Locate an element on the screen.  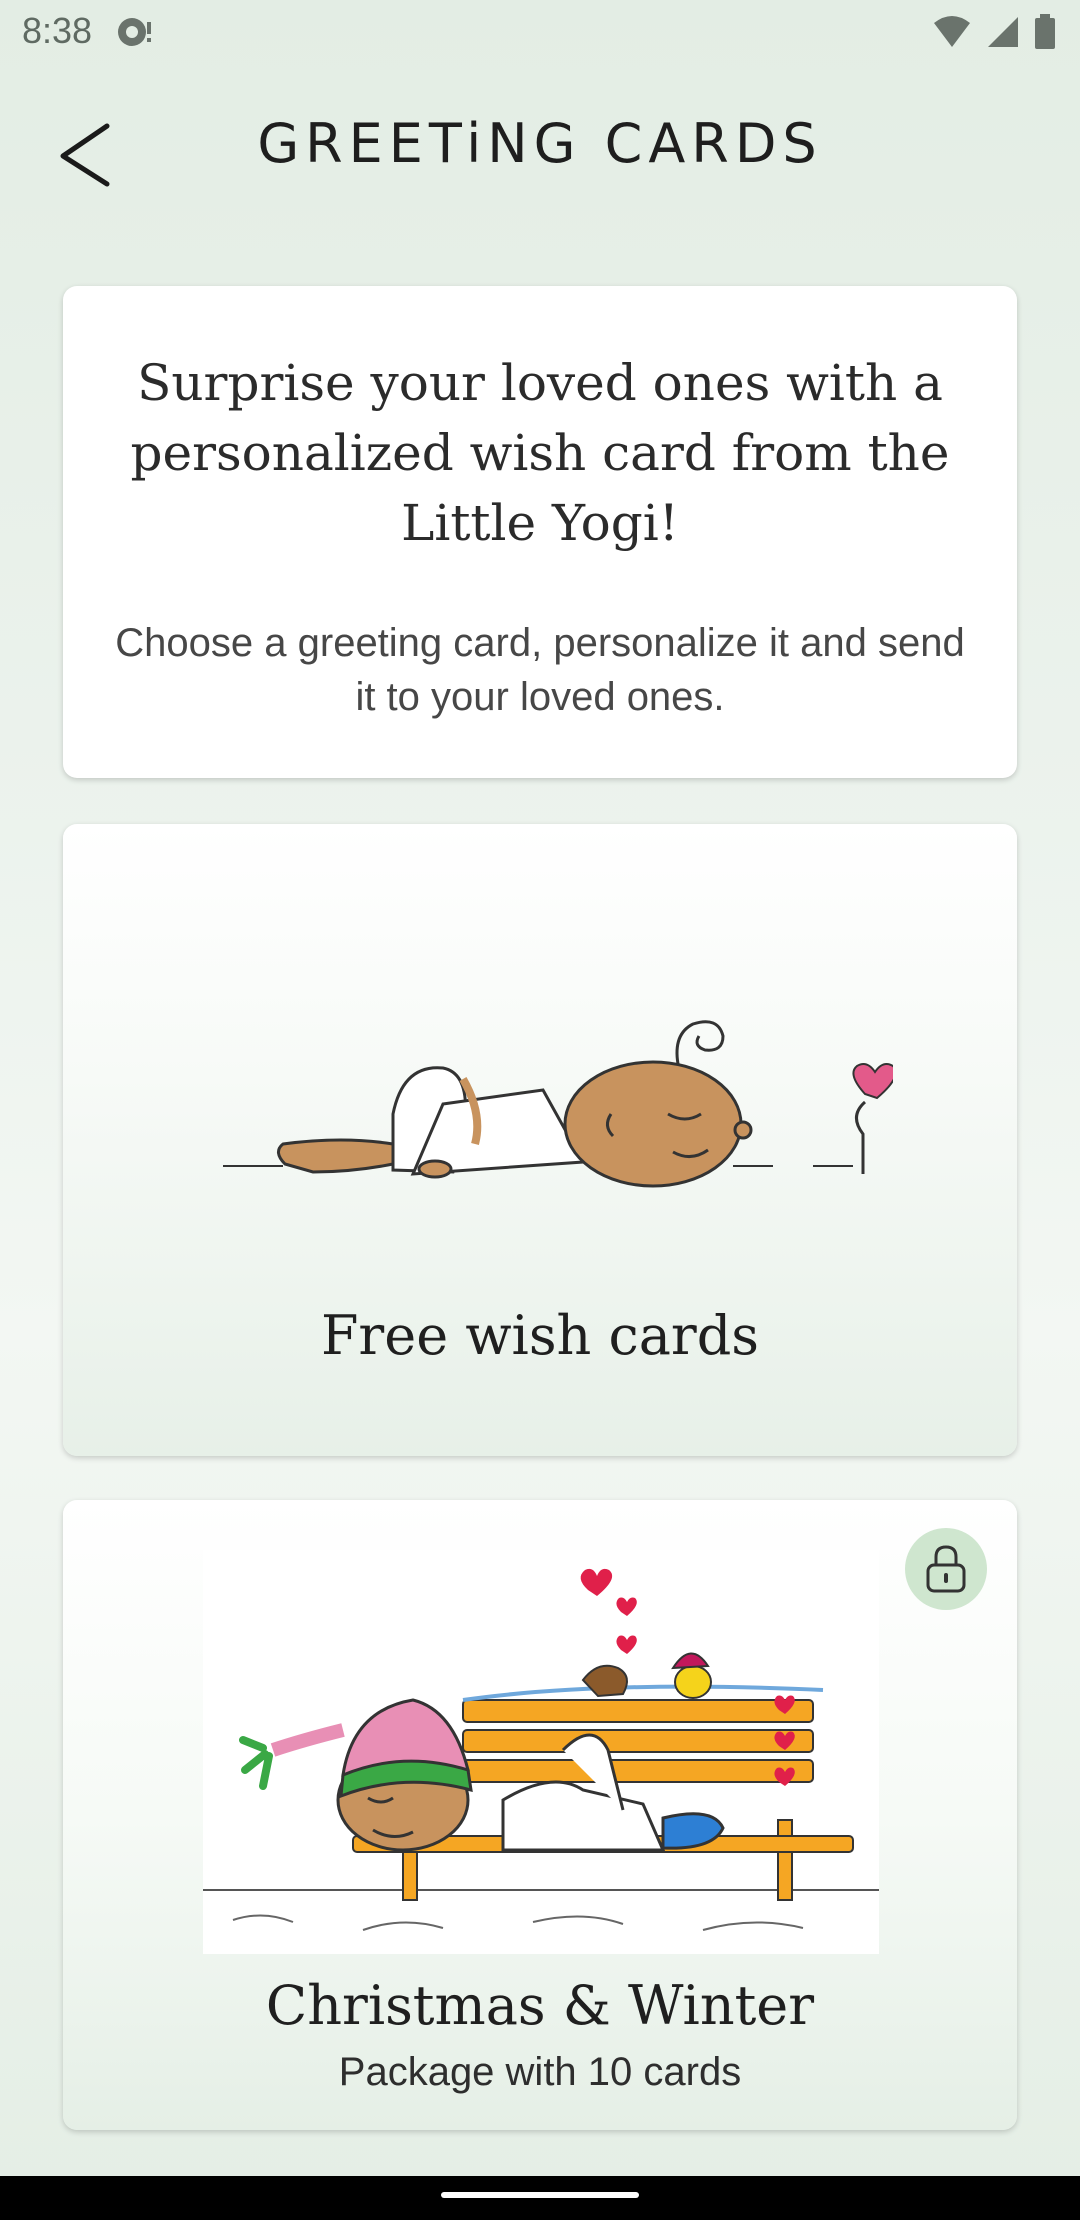
lock-badge is located at coordinates (946, 1569).